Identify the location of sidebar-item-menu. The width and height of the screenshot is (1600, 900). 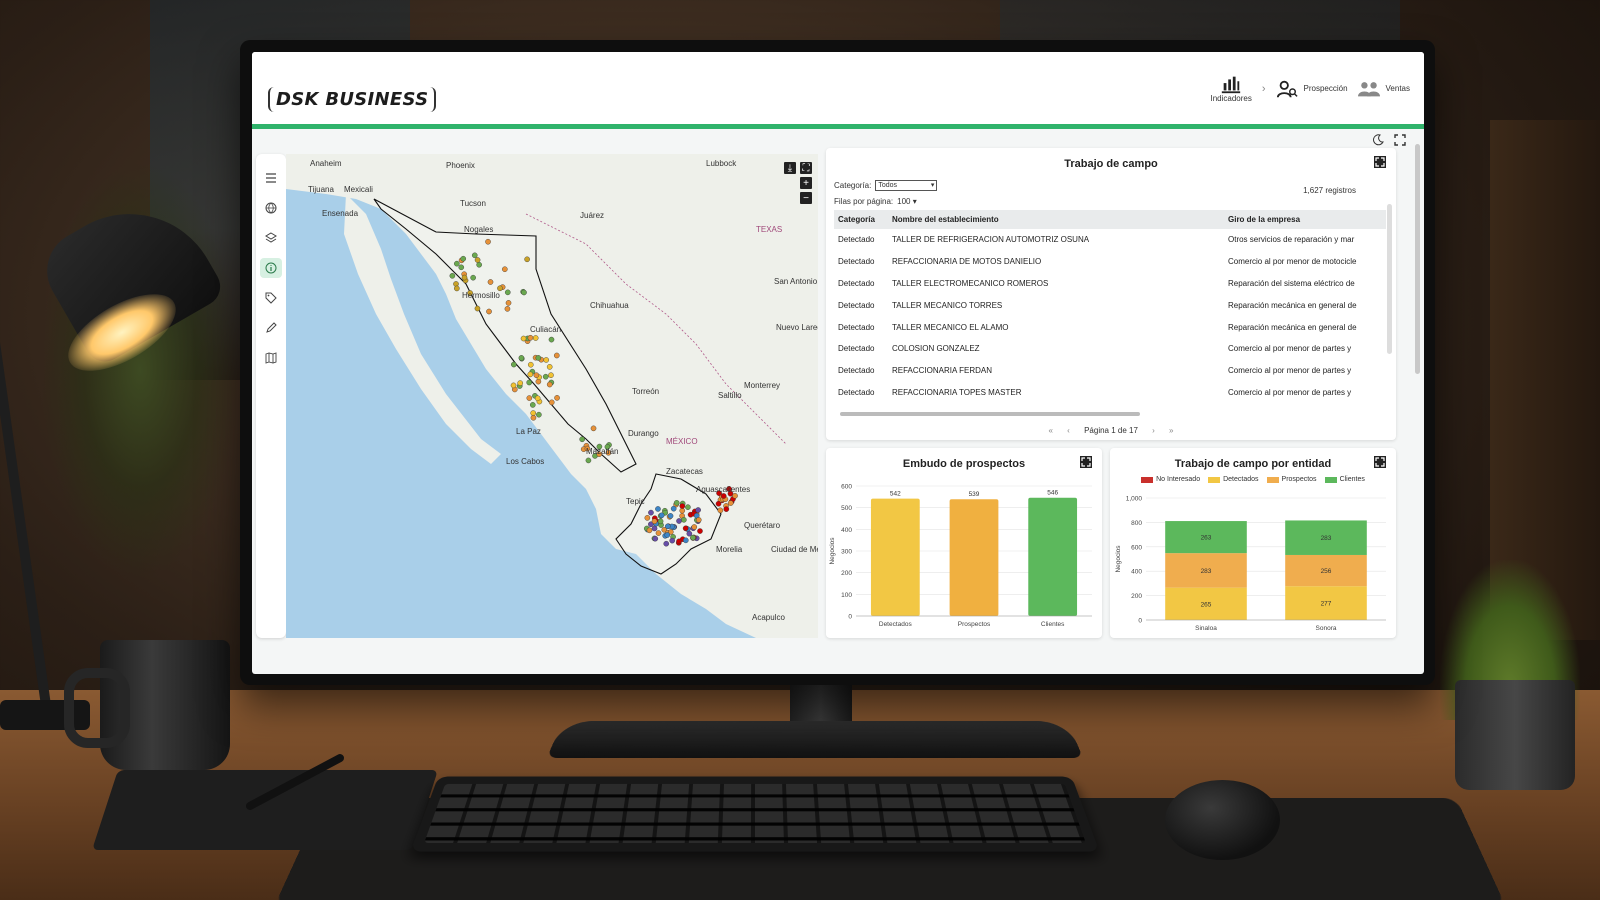
(271, 178).